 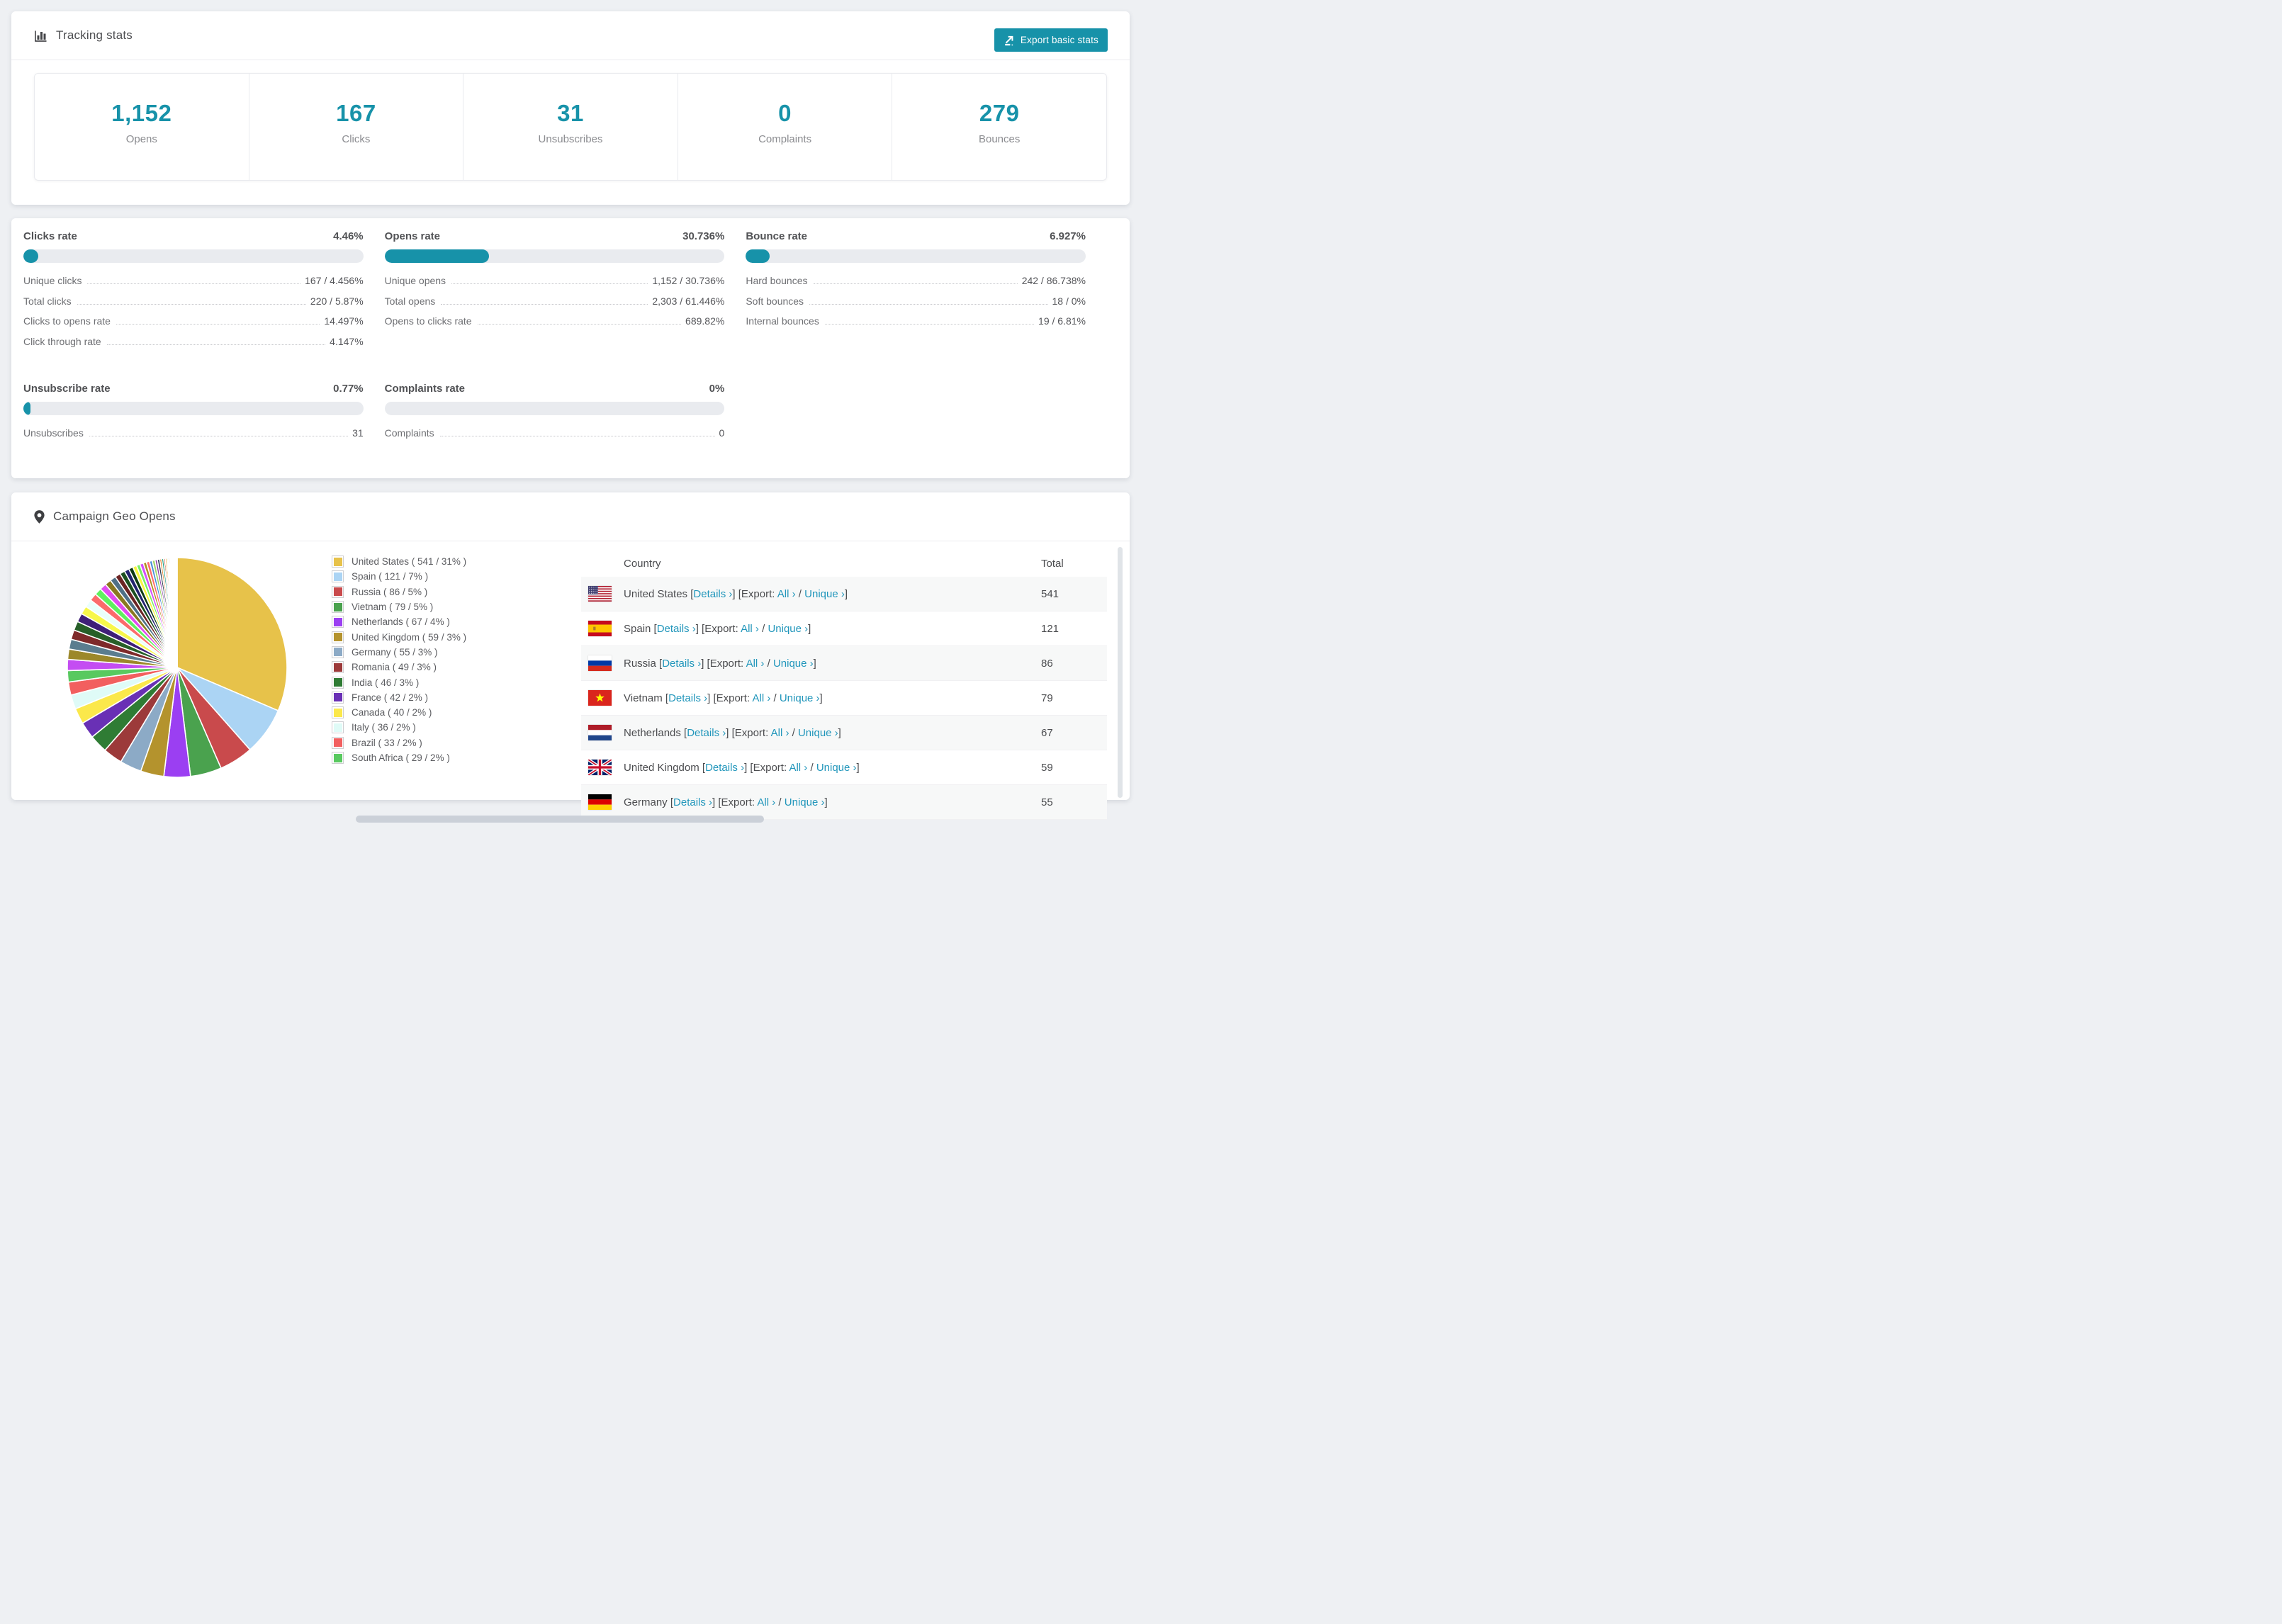 What do you see at coordinates (335, 281) in the screenshot?
I see `rate-row-value: 167 / 4.456%` at bounding box center [335, 281].